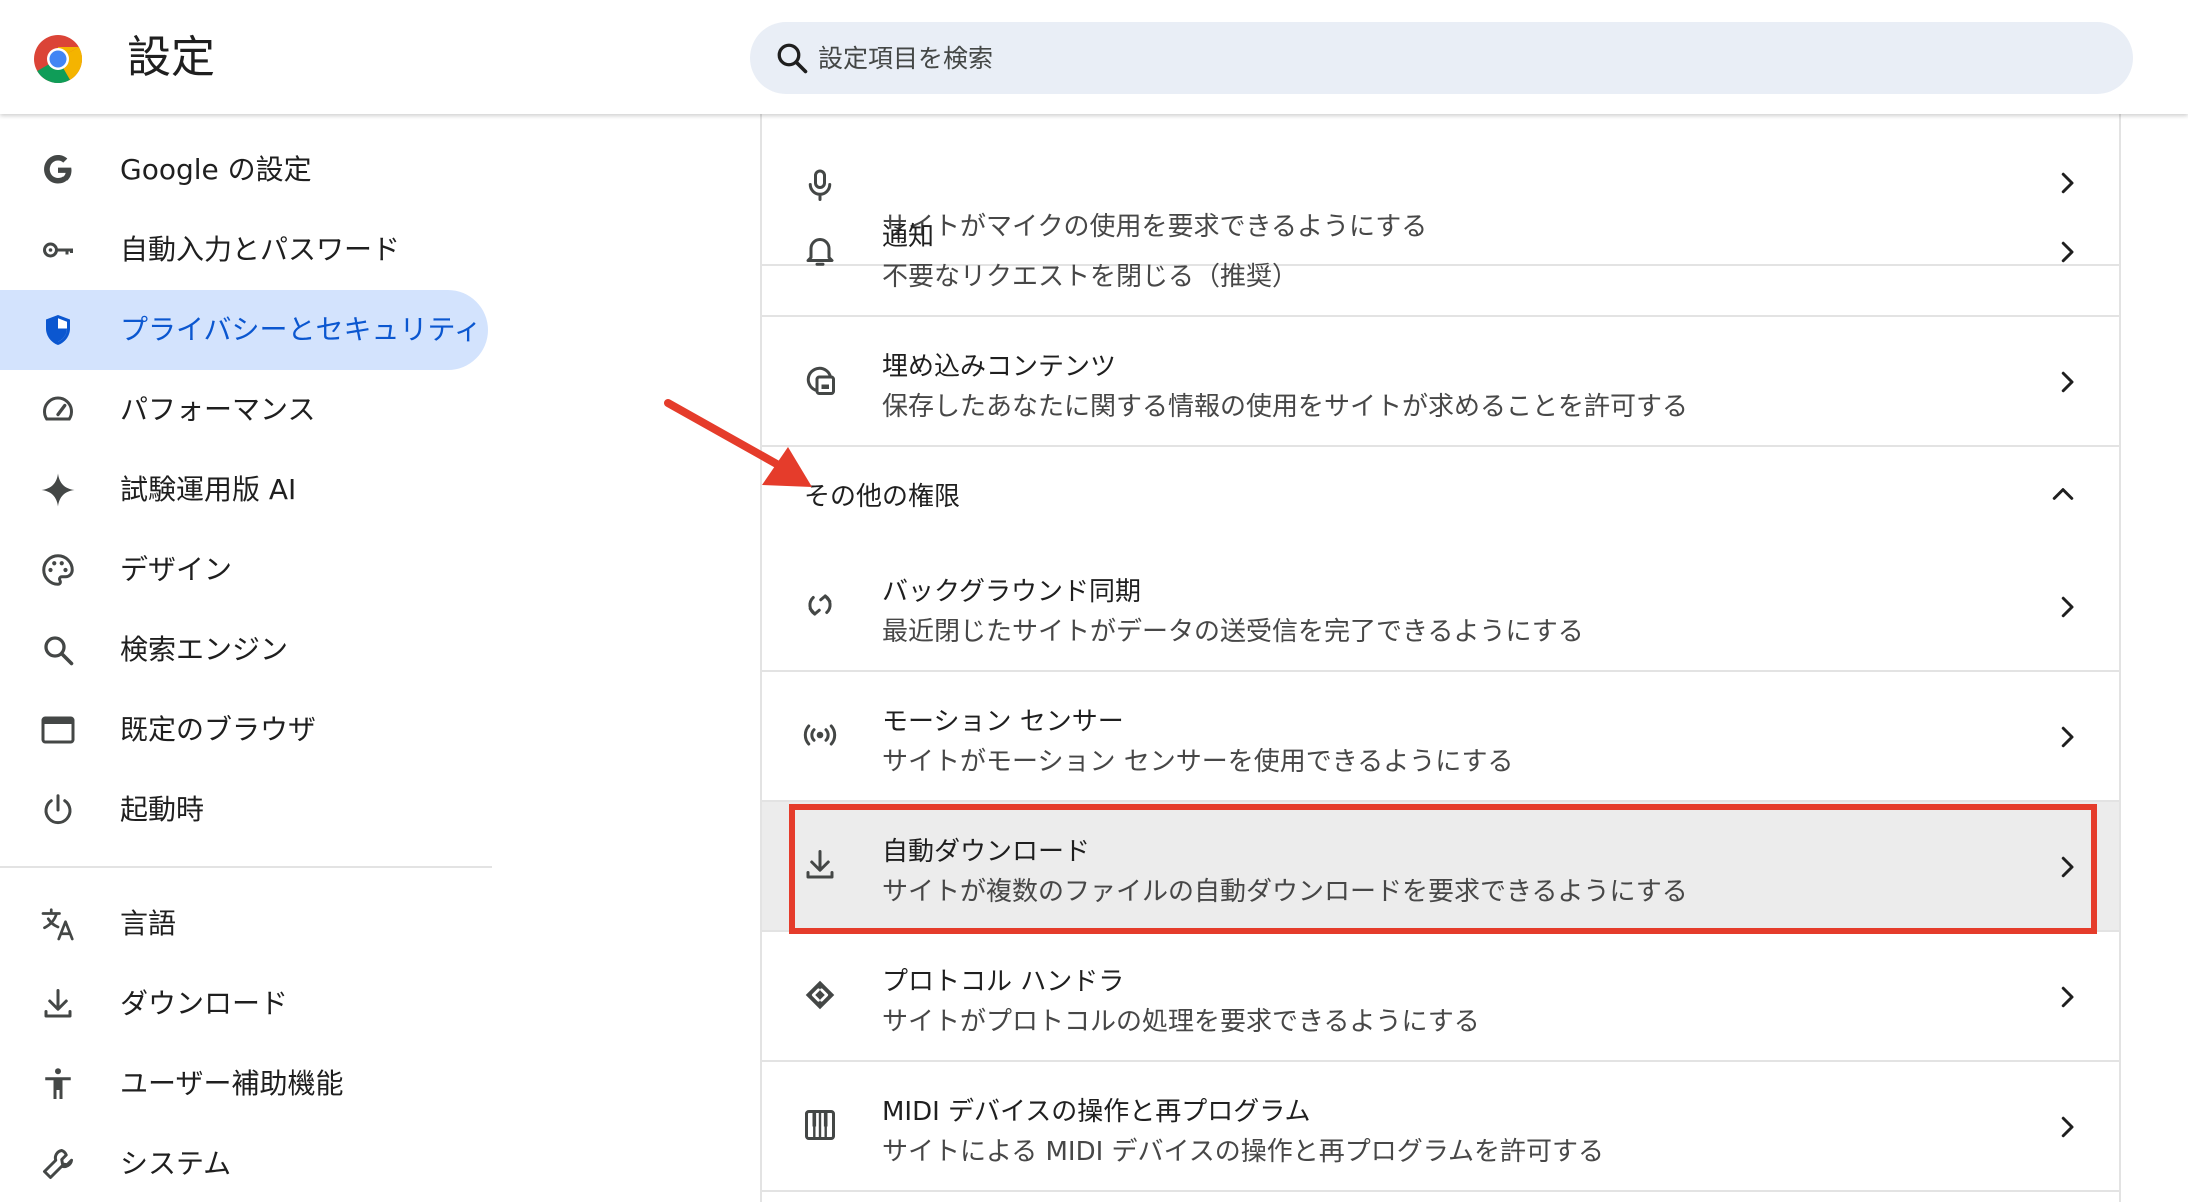 This screenshot has height=1202, width=2188. I want to click on shield-icon, so click(58, 330).